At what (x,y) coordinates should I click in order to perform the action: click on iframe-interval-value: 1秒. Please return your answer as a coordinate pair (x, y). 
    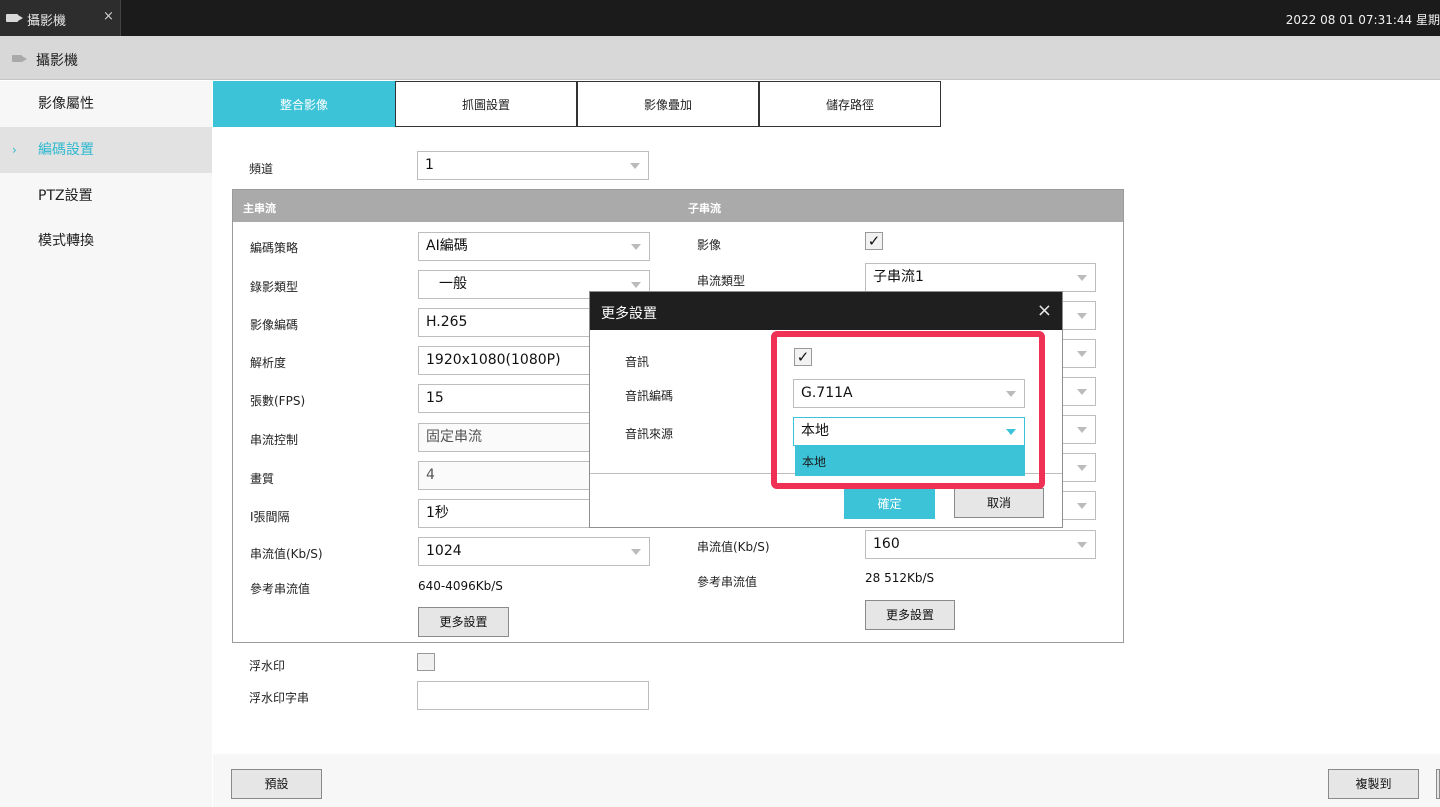
    Looking at the image, I should click on (437, 513).